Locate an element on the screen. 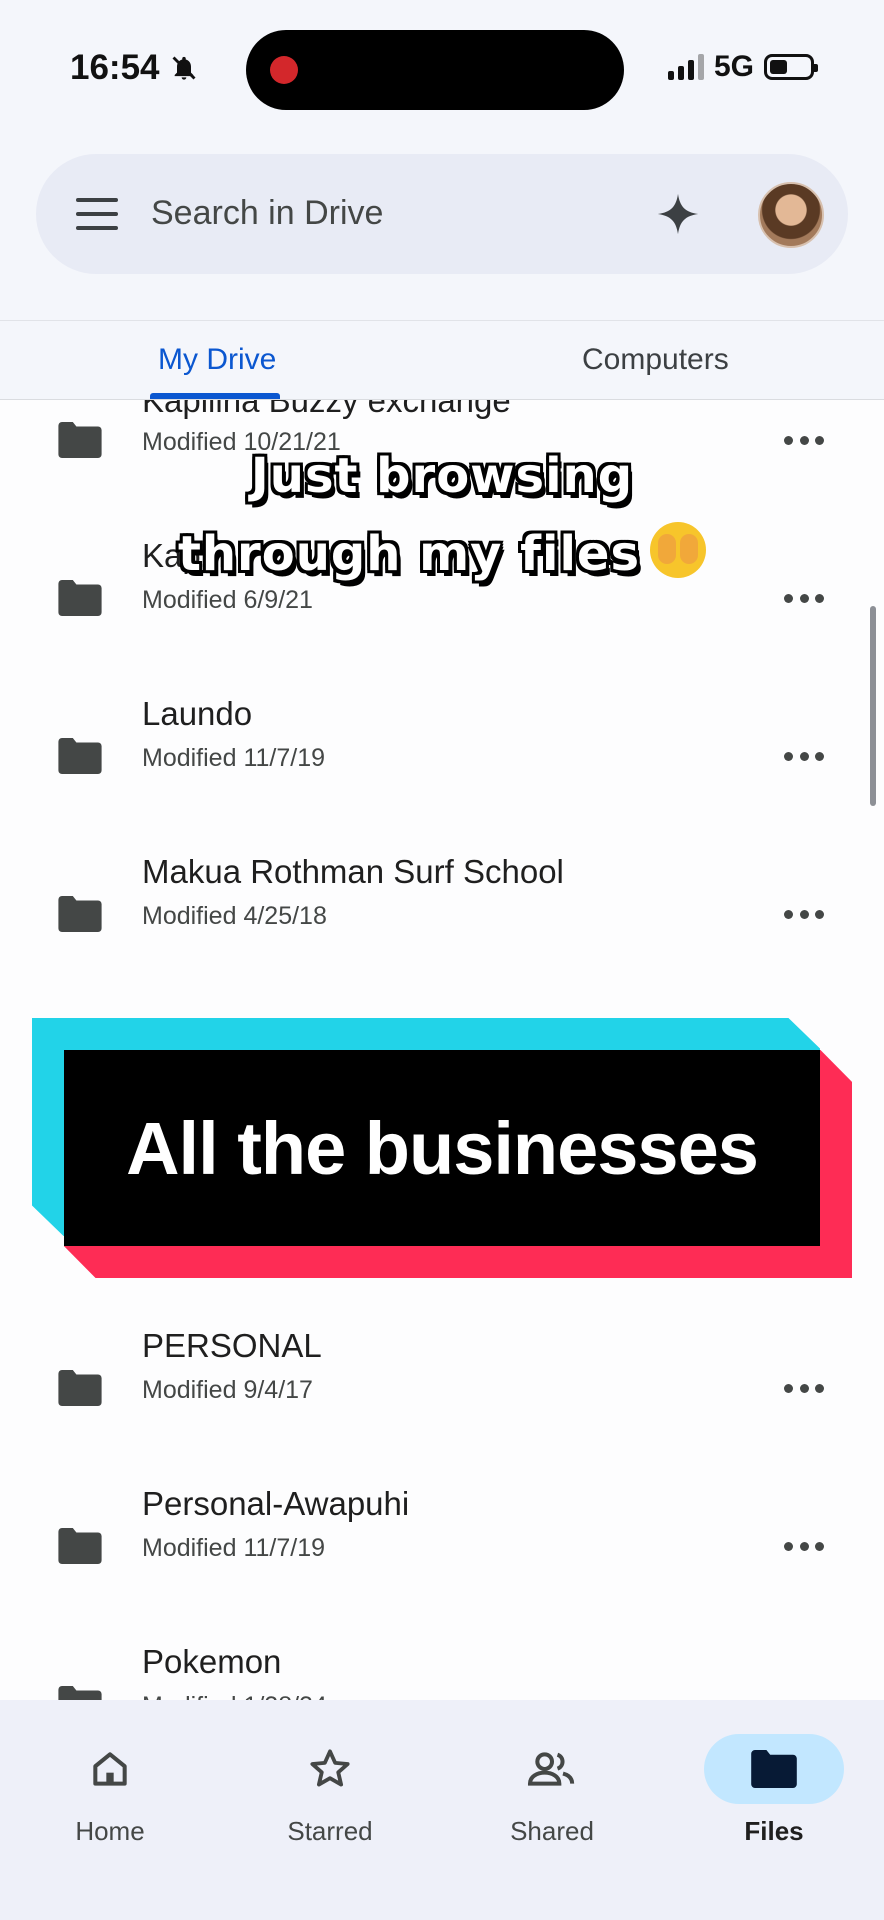 This screenshot has width=884, height=1920. file-name: Personal-Awapuhi is located at coordinates (276, 1503).